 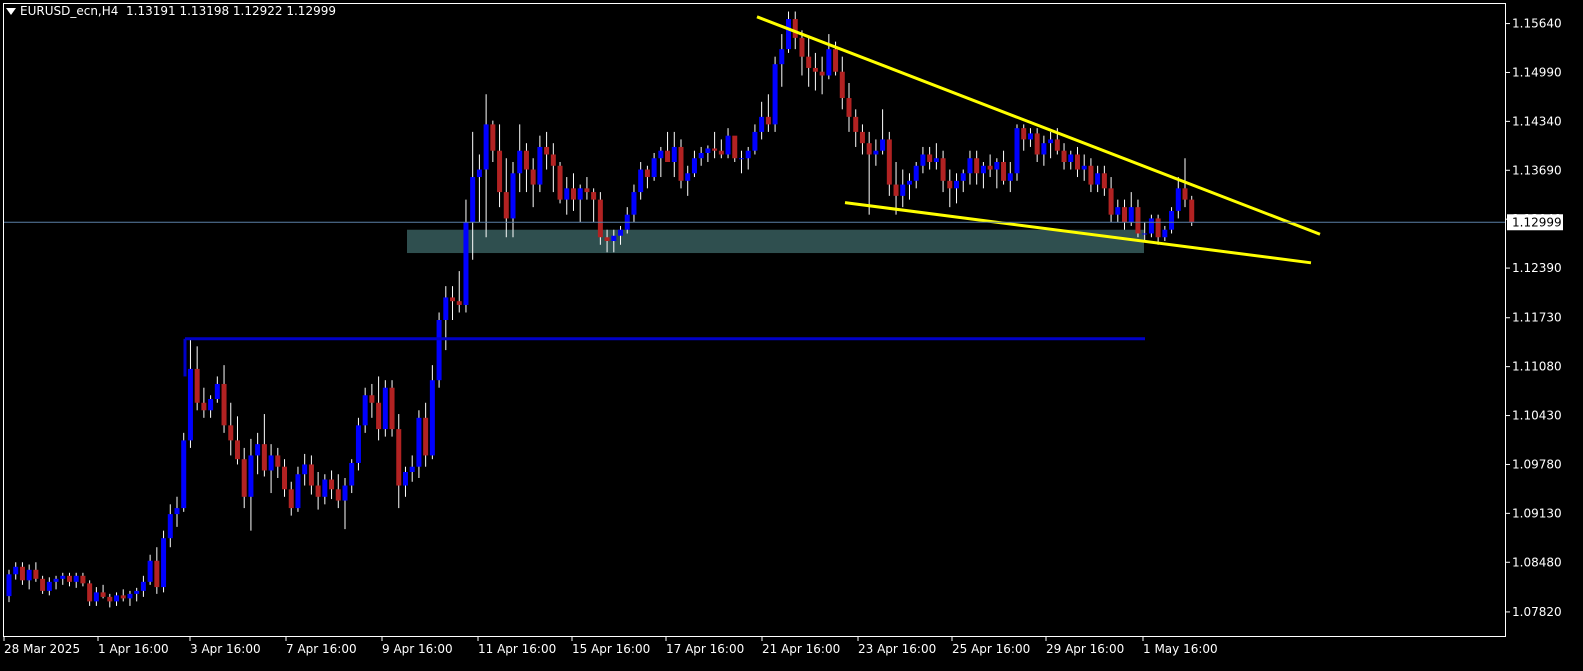 What do you see at coordinates (133, 649) in the screenshot?
I see `x-tick-label: 1 Apr 16:00` at bounding box center [133, 649].